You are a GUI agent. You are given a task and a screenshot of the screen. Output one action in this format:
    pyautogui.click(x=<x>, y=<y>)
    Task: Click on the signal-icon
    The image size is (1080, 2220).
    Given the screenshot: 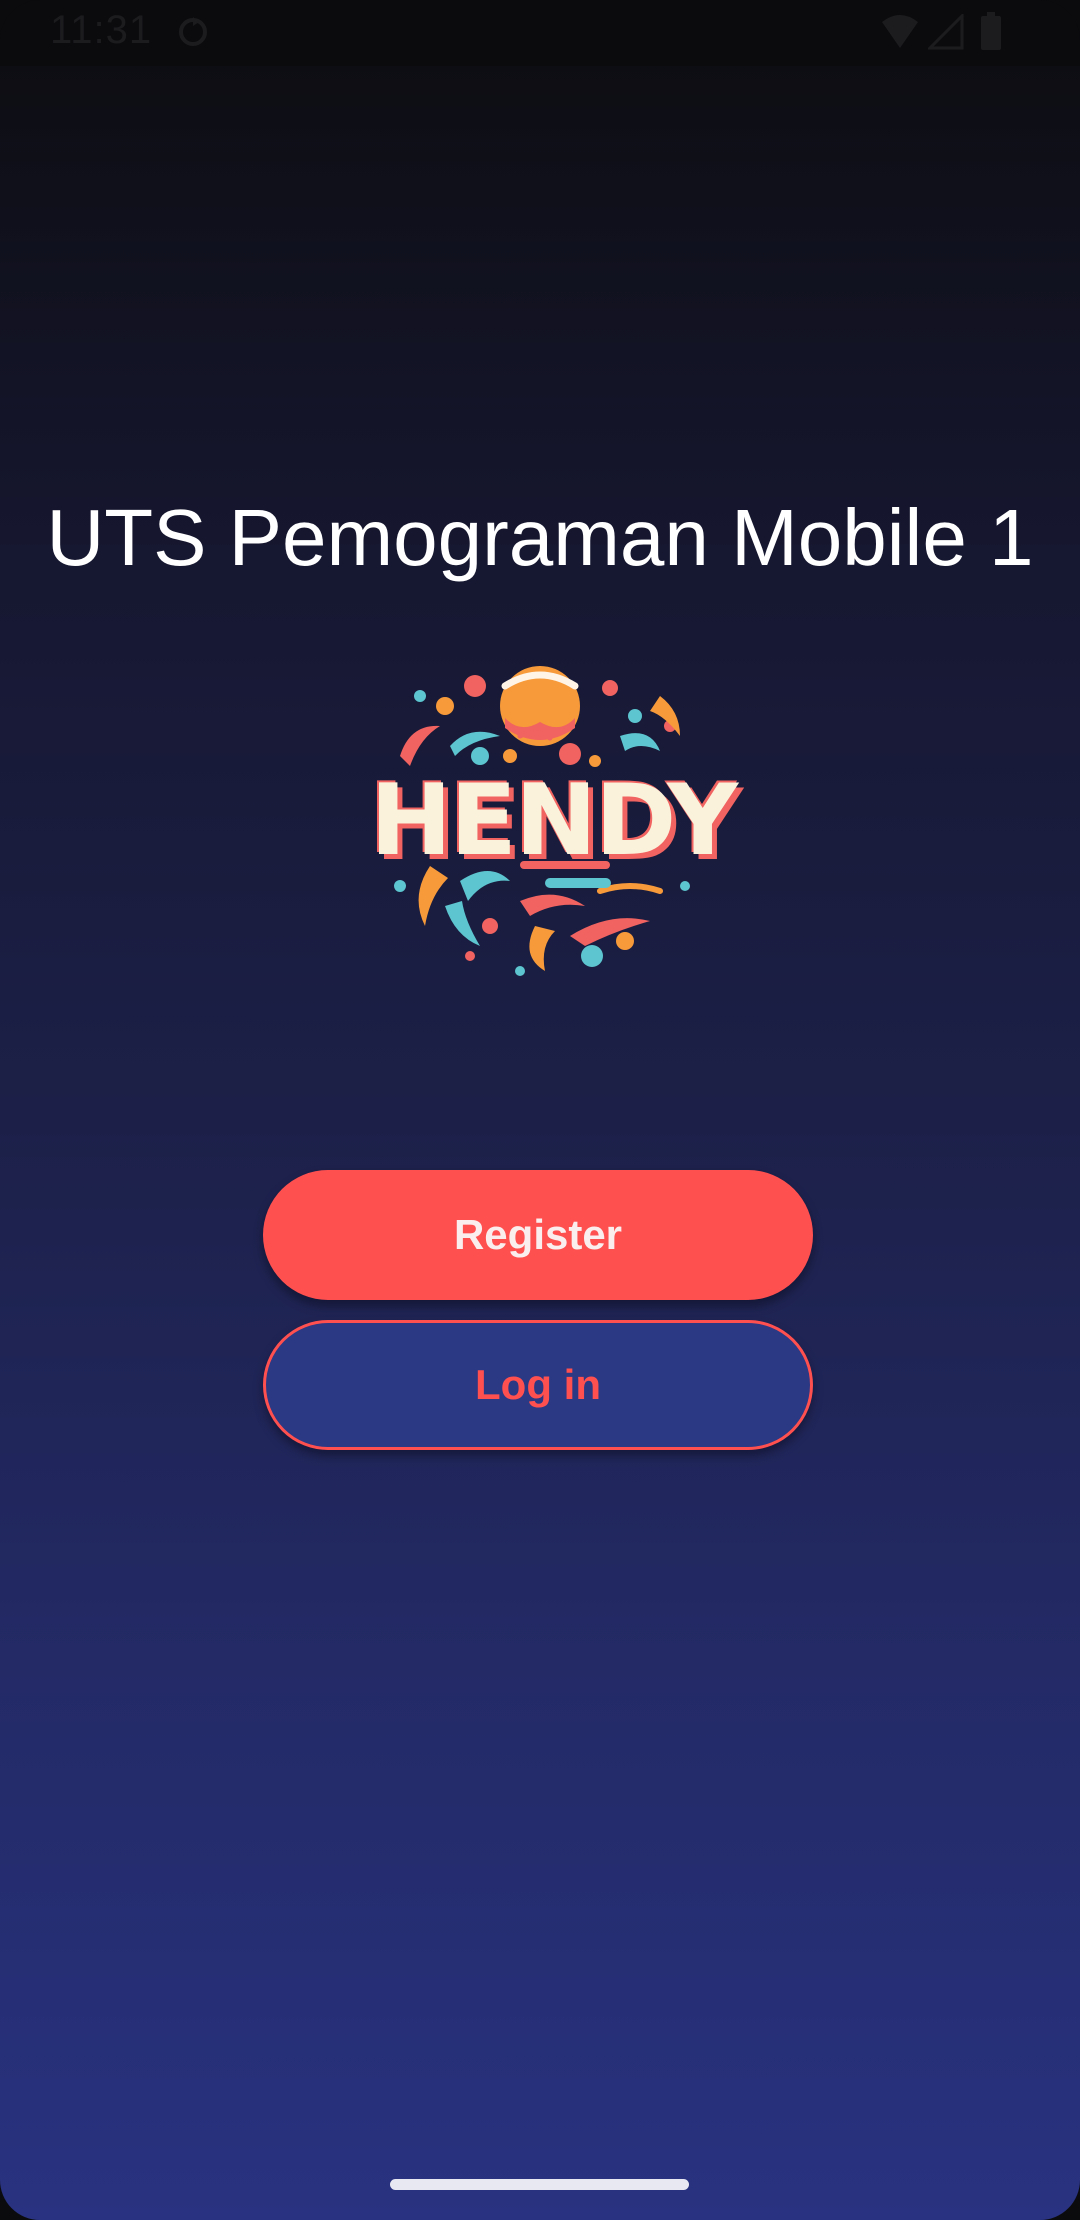 What is the action you would take?
    pyautogui.click(x=946, y=32)
    